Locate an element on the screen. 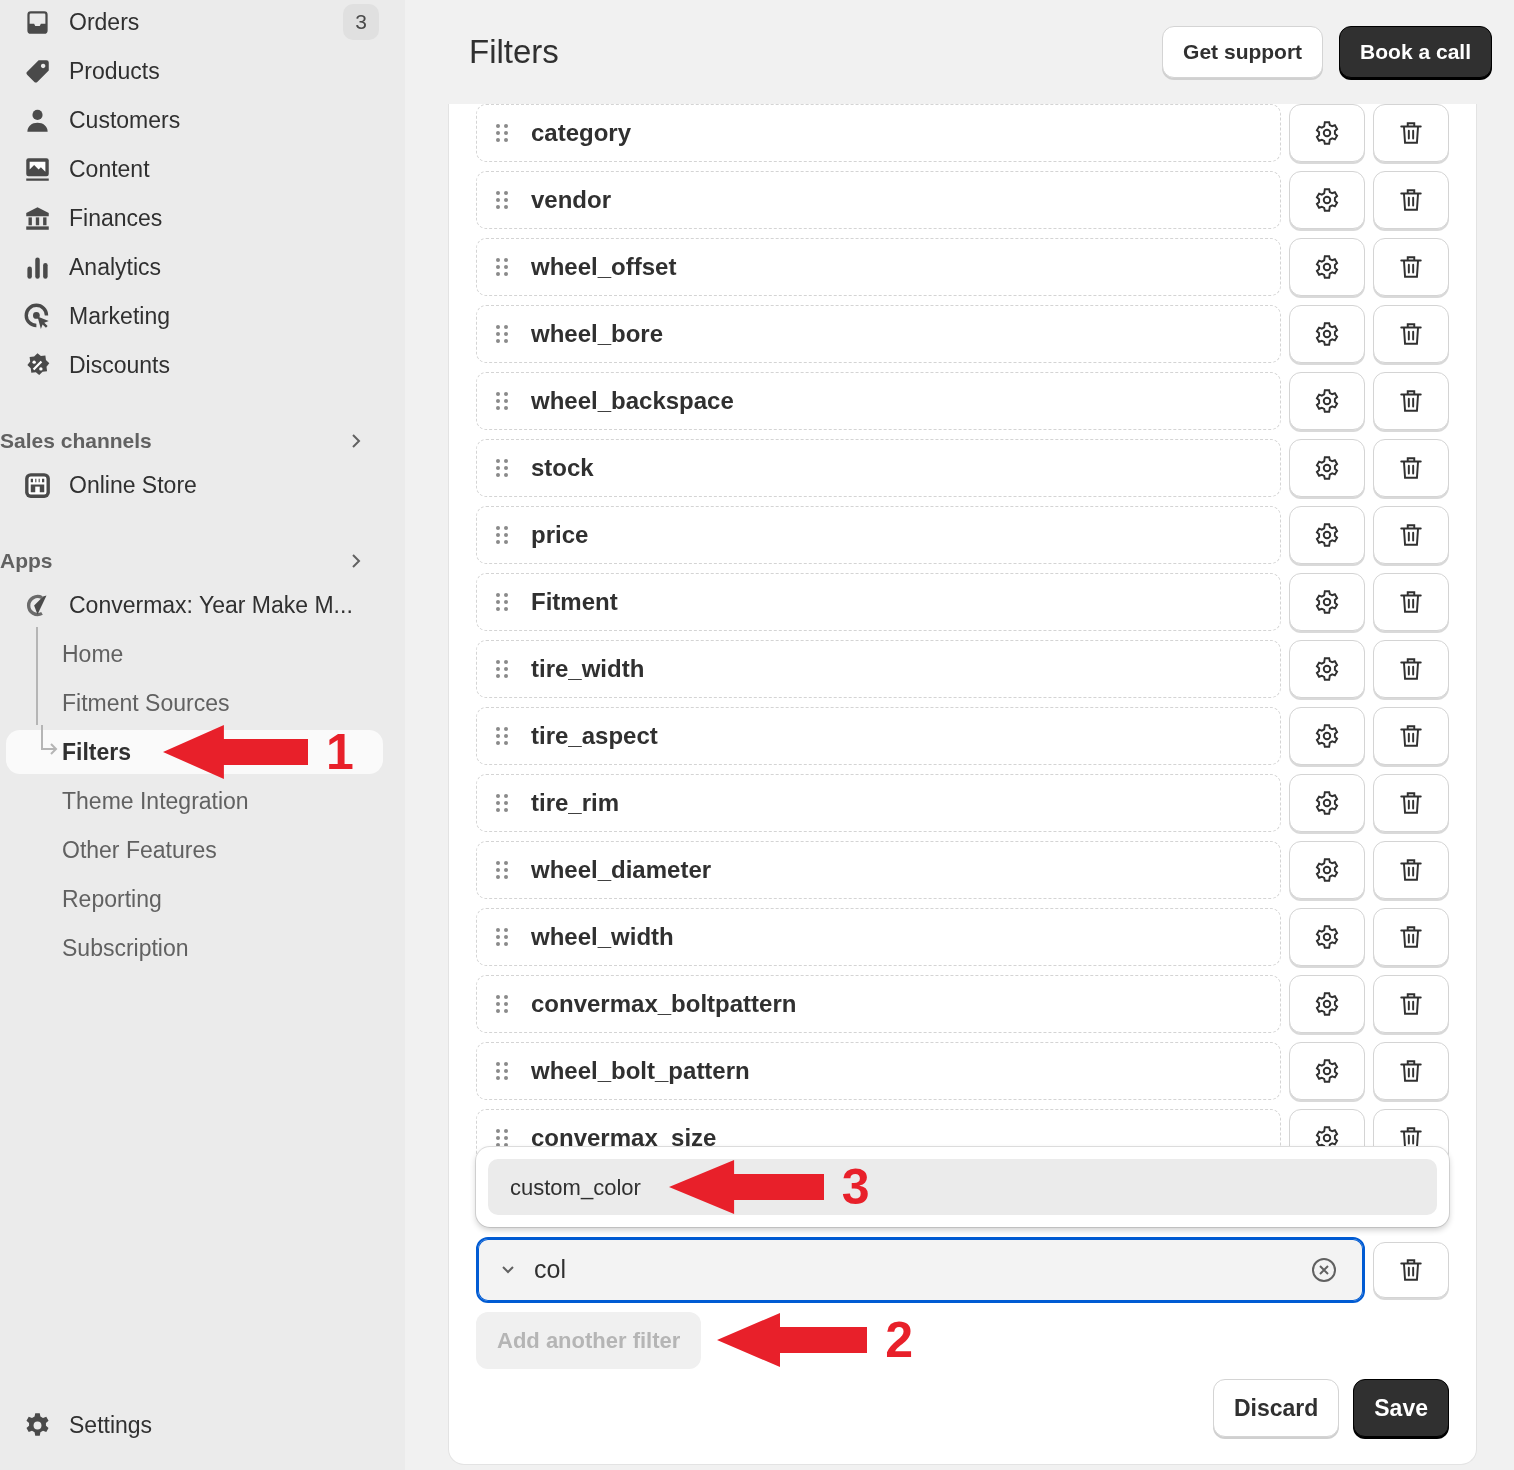 The height and width of the screenshot is (1470, 1514). sub-nav-item: Theme Integration is located at coordinates (155, 801).